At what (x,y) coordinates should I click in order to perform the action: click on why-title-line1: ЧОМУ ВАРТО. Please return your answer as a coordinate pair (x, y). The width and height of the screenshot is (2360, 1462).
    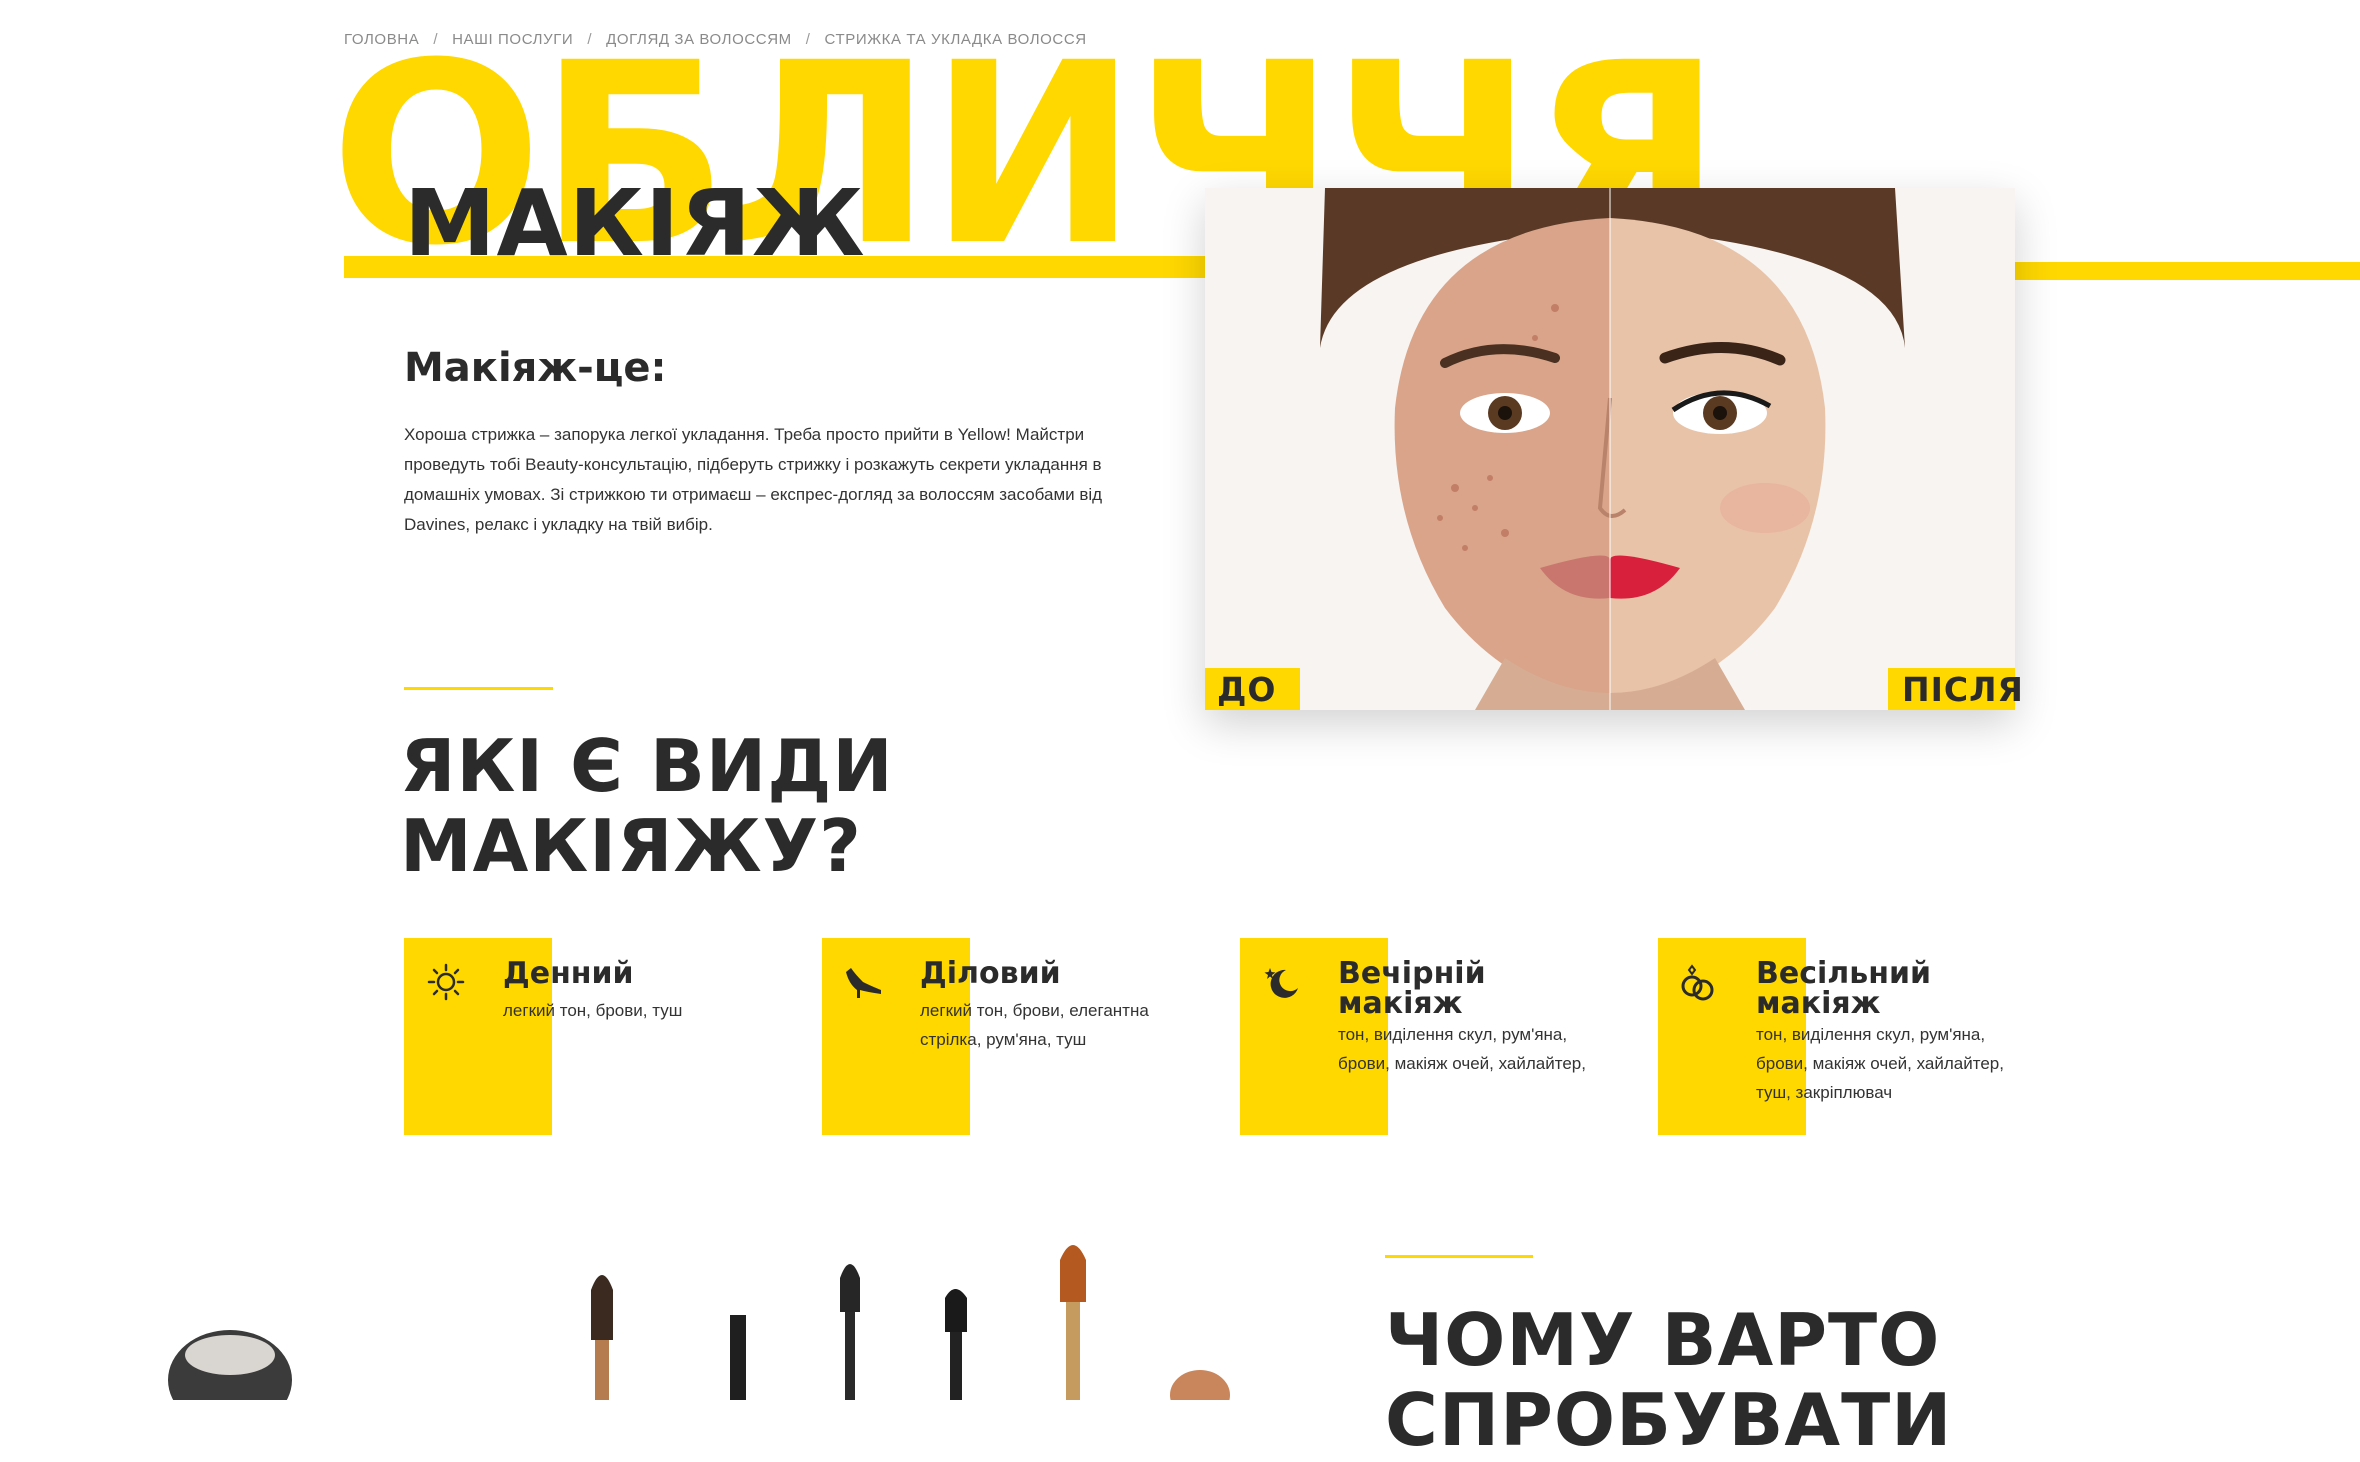
    Looking at the image, I should click on (1663, 1340).